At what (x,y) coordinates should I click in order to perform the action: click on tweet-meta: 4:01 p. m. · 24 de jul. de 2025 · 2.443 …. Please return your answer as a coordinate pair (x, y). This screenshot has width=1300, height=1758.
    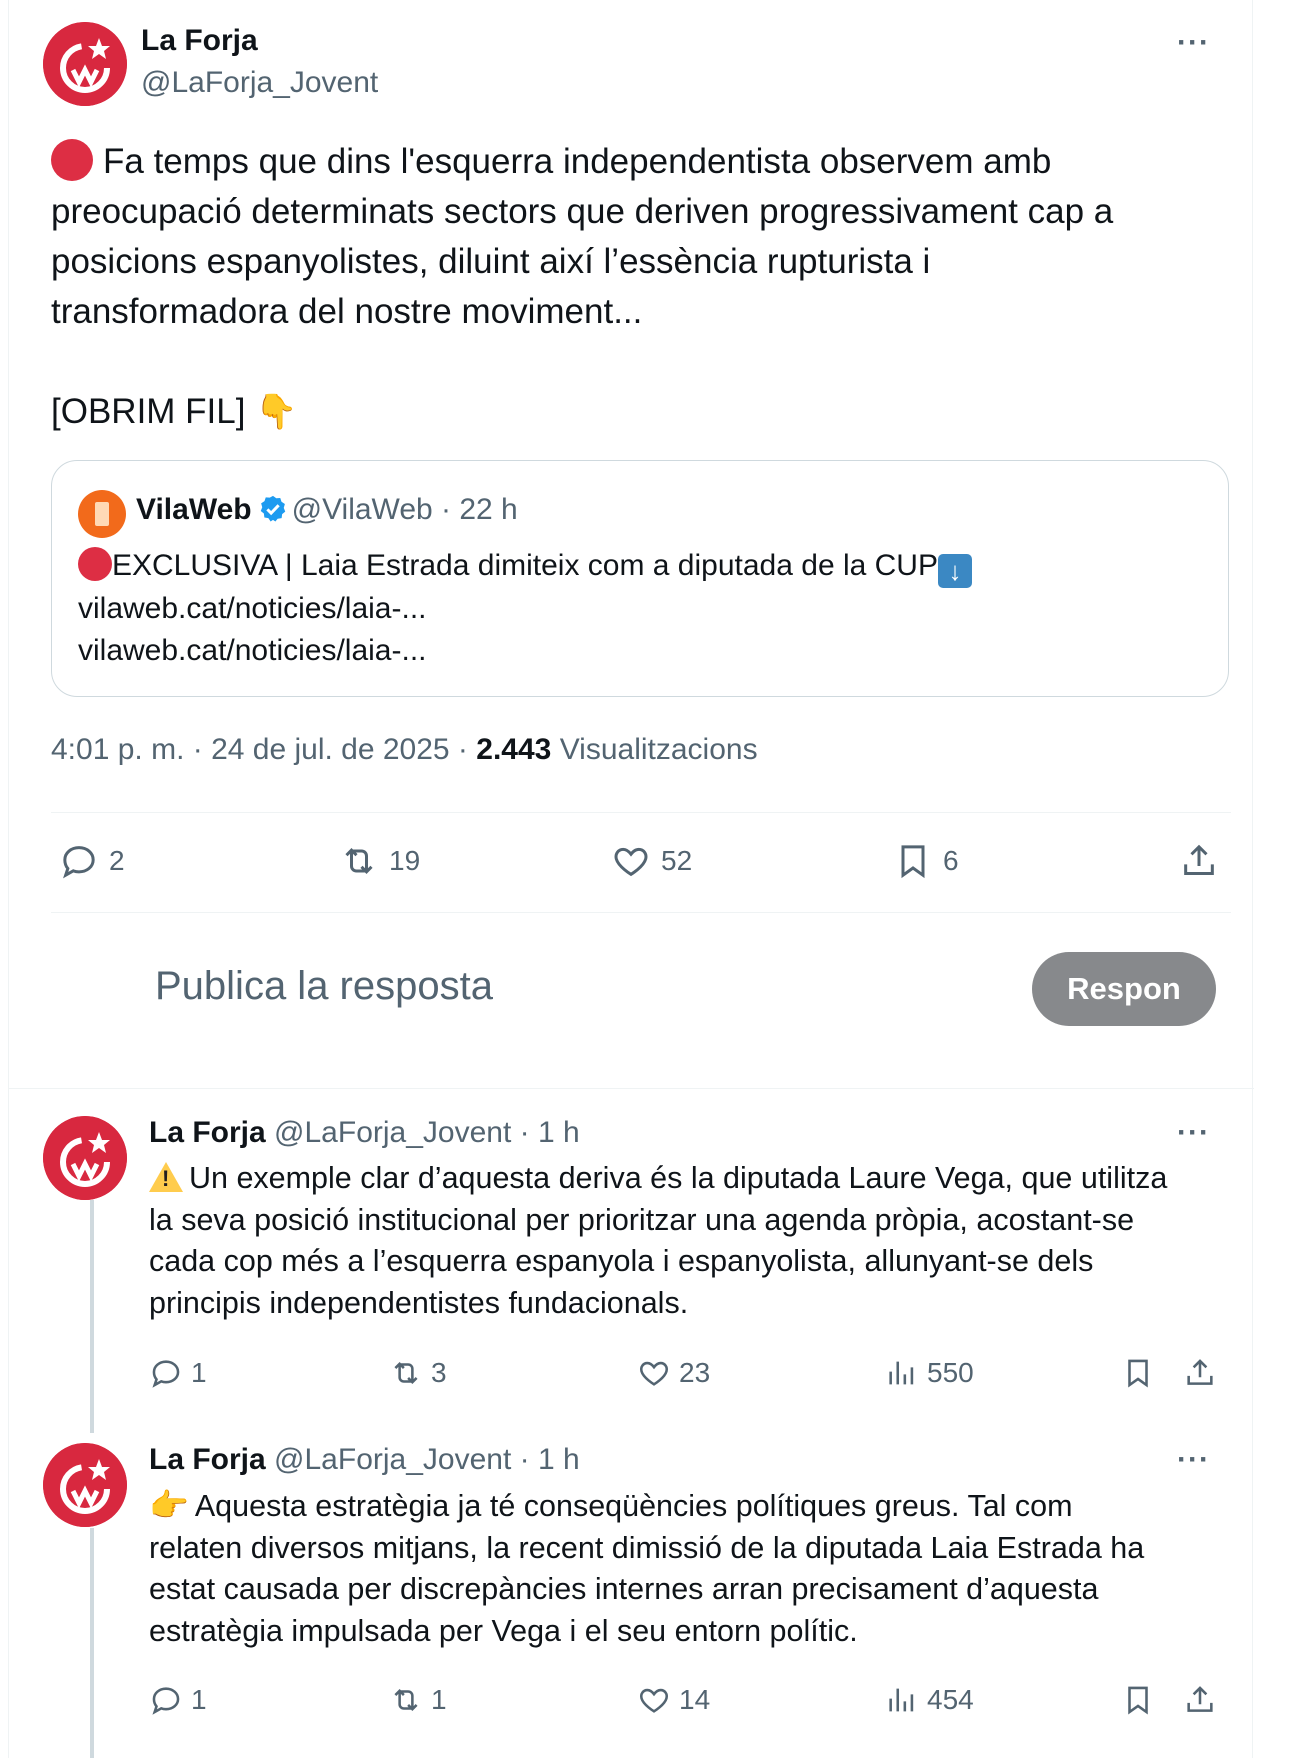
    Looking at the image, I should click on (404, 750).